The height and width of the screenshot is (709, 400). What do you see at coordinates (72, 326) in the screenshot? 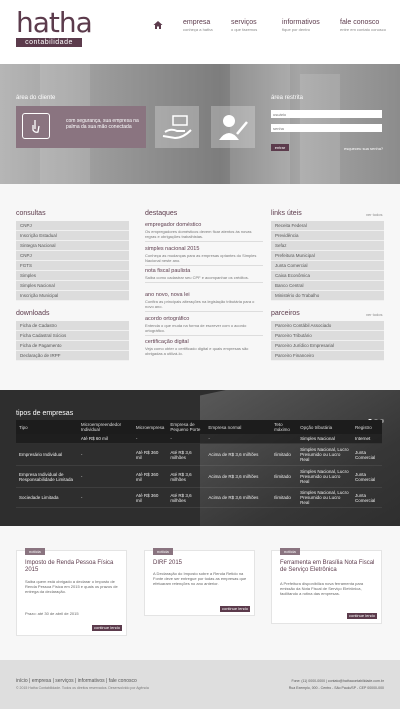
I see `downloads-item: Ficha de Cadastro` at bounding box center [72, 326].